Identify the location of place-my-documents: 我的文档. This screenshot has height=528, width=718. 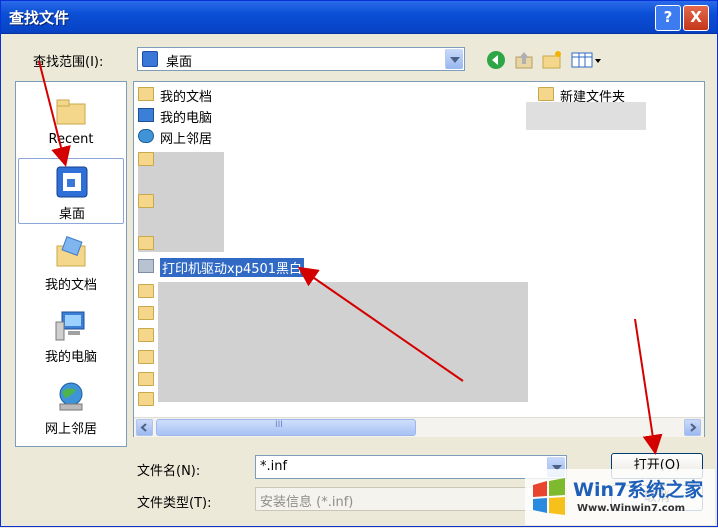
(71, 263).